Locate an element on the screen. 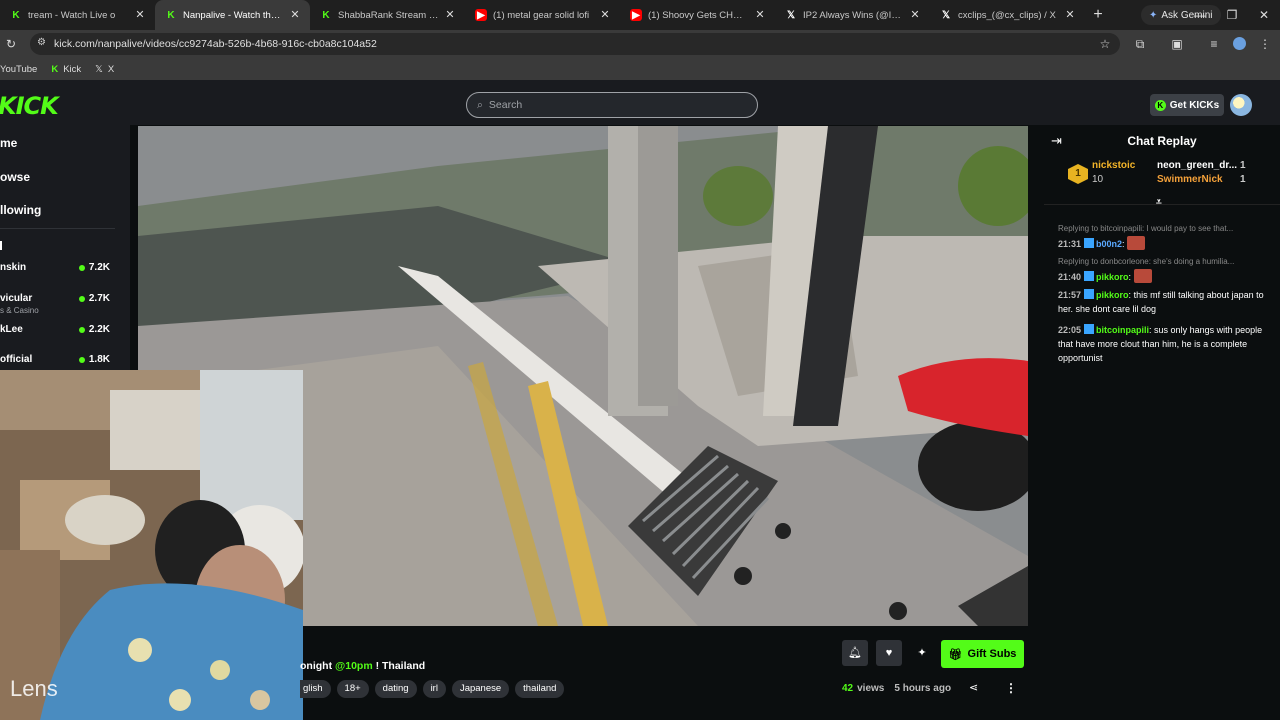 This screenshot has height=720, width=1280. viewer-count-value: 2.2K is located at coordinates (99, 329).